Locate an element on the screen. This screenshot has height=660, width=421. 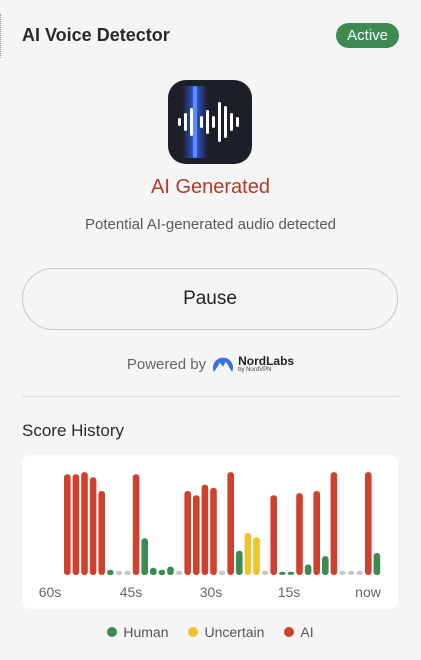
score-history-title: Score History is located at coordinates (73, 430).